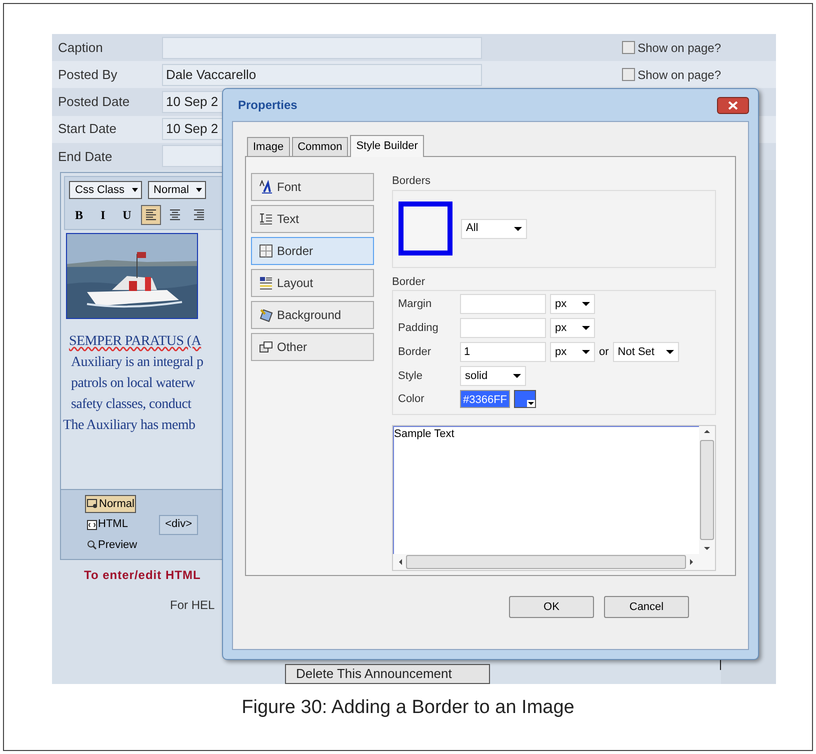  I want to click on close-button, so click(733, 105).